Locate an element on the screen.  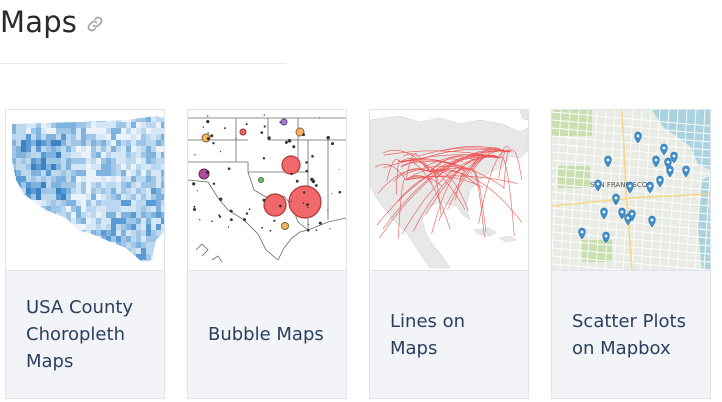
section-heading: Maps is located at coordinates (52, 22).